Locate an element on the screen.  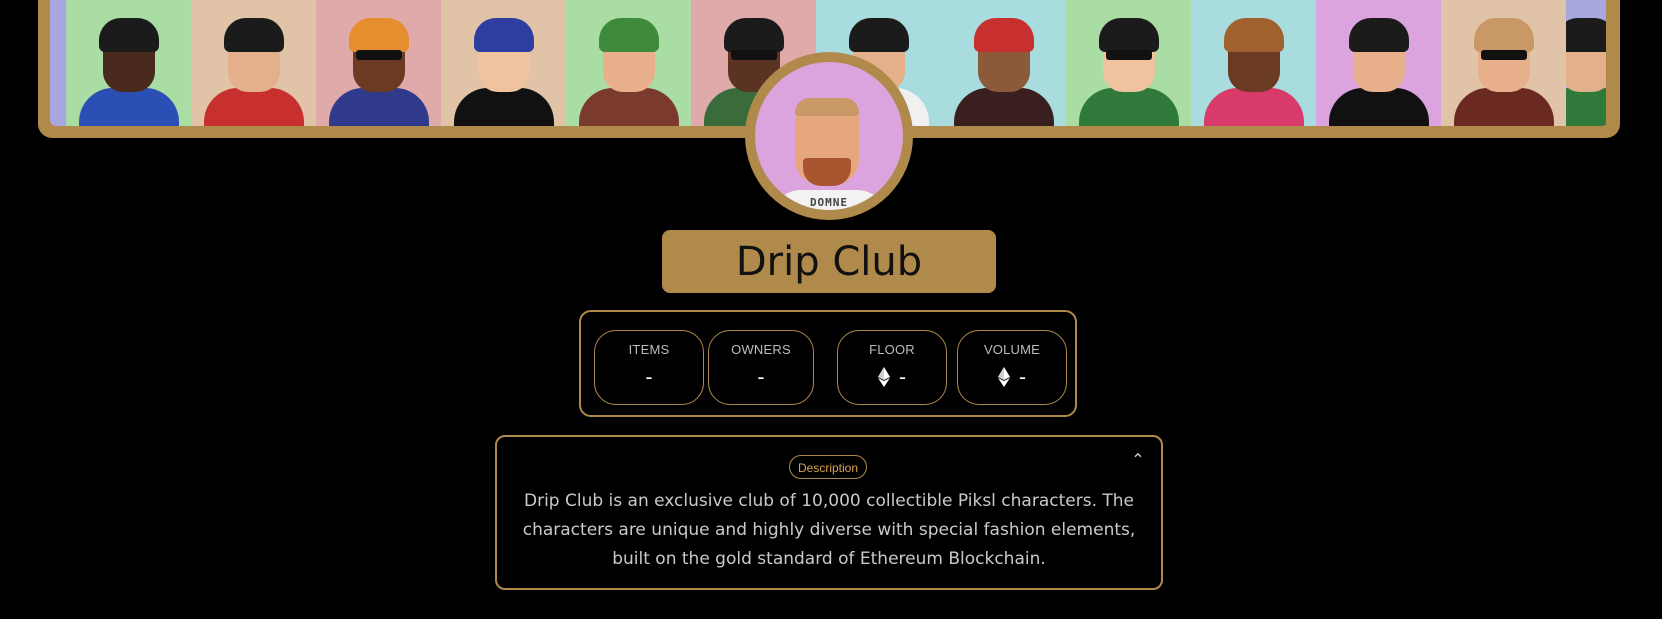
avatar-shirt: DOMNE is located at coordinates (829, 200).